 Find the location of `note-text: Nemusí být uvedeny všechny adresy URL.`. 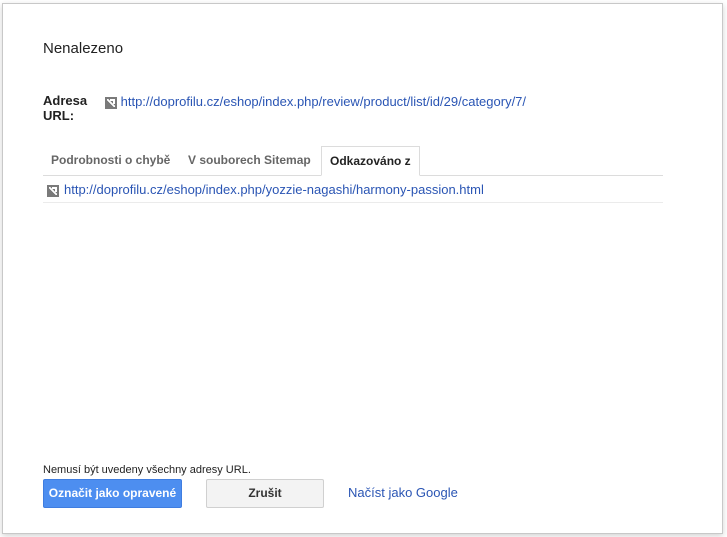

note-text: Nemusí být uvedeny všechny adresy URL. is located at coordinates (147, 470).